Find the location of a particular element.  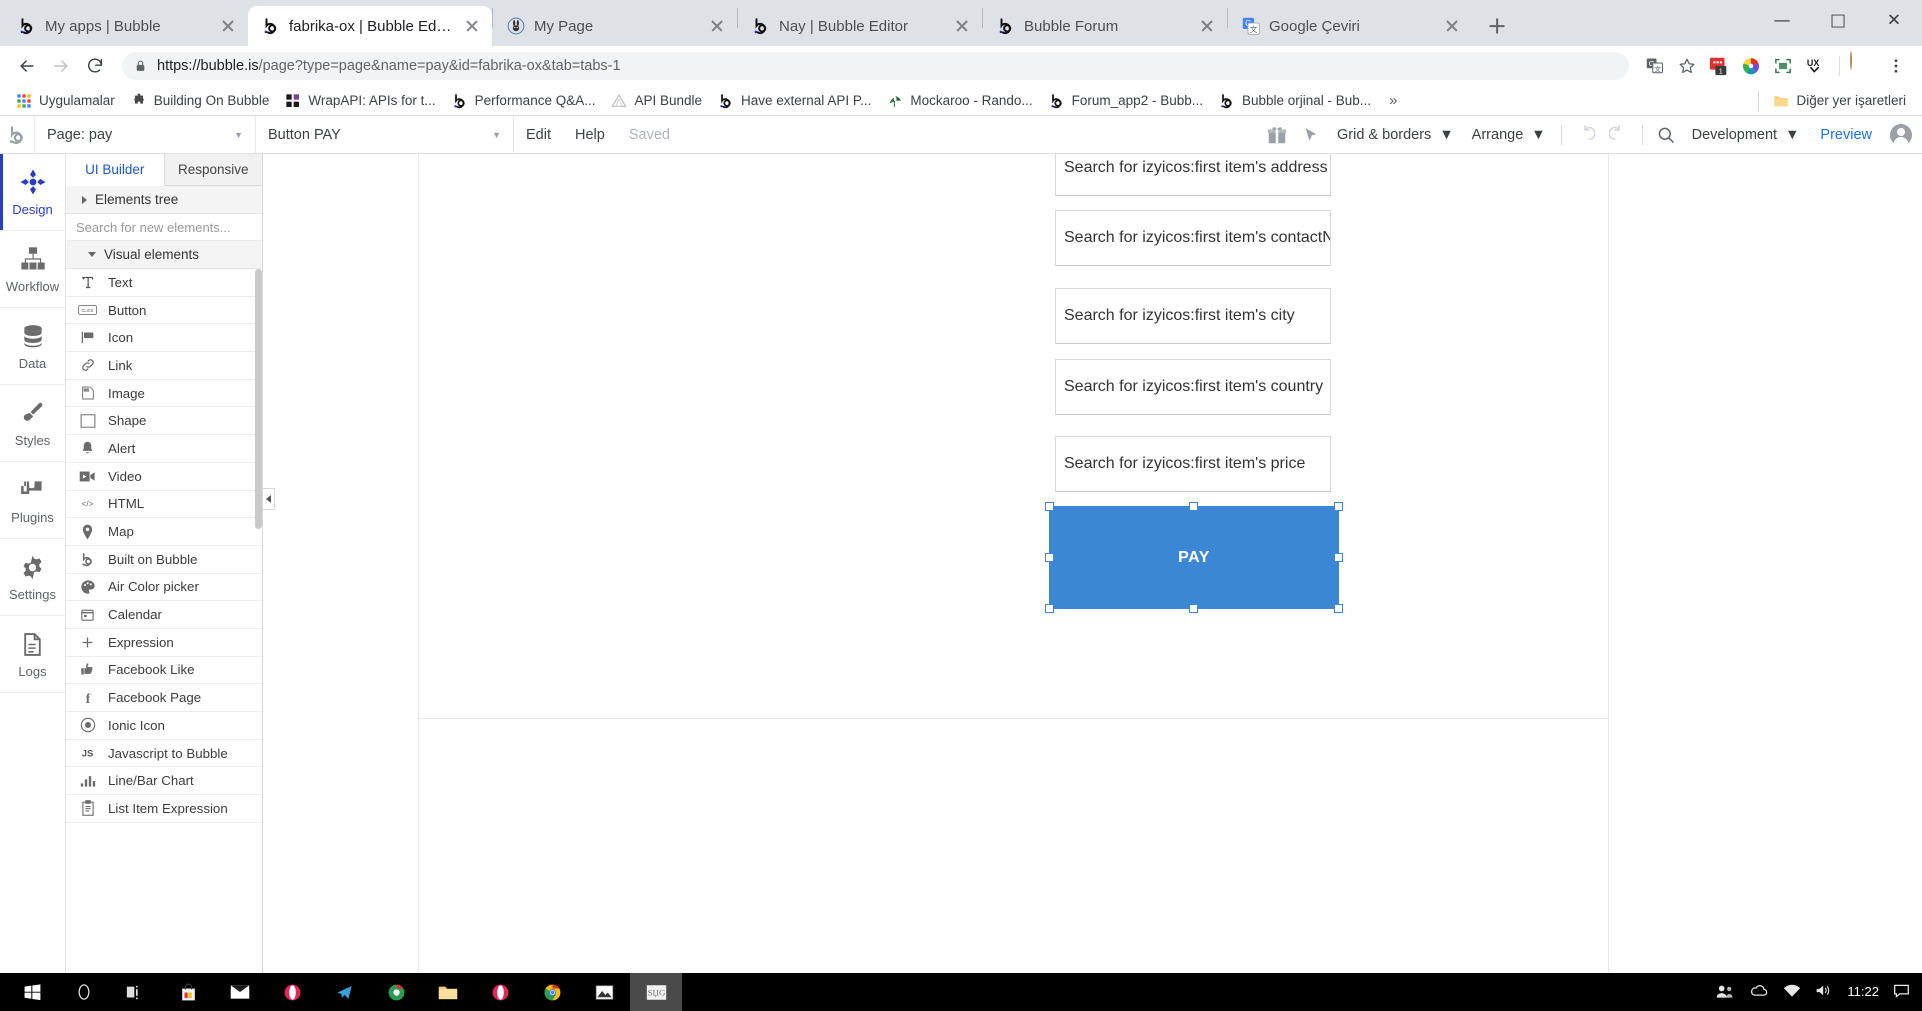

list-item: List Item Expression is located at coordinates (164, 809).